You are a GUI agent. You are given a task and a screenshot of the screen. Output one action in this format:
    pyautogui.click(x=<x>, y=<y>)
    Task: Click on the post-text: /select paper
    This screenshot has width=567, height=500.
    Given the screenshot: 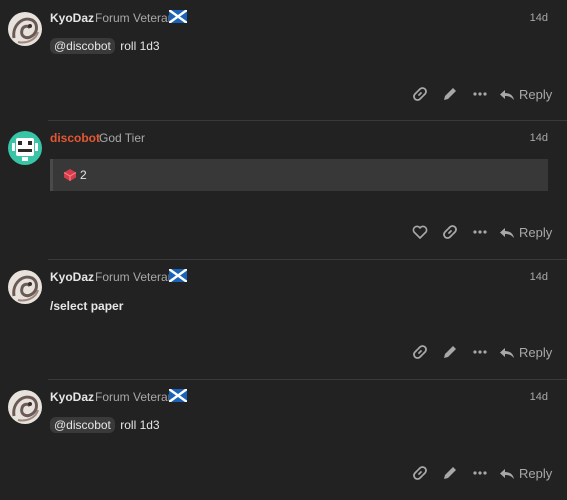 What is the action you would take?
    pyautogui.click(x=87, y=306)
    